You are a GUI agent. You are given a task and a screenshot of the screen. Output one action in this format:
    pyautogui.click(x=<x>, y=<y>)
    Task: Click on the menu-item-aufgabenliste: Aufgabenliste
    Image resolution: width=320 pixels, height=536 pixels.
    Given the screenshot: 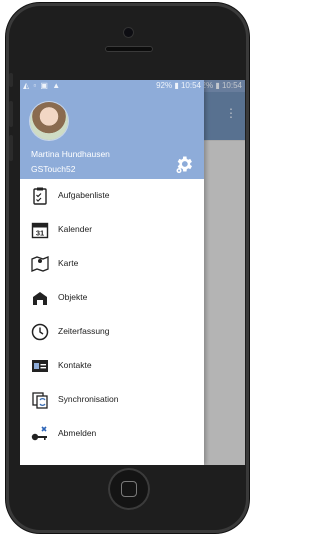 What is the action you would take?
    pyautogui.click(x=112, y=196)
    